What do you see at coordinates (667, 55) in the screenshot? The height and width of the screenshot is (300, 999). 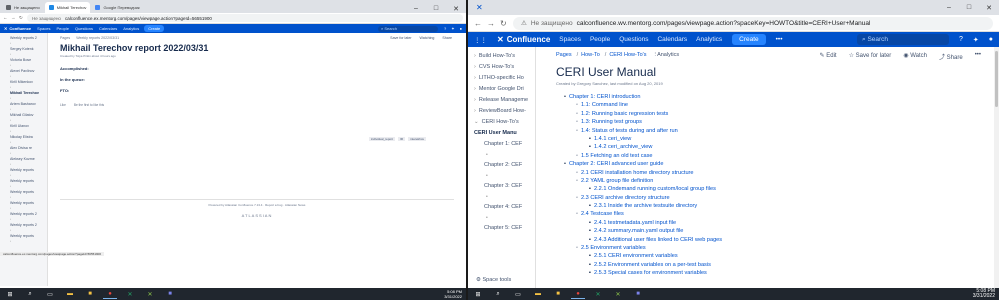 I see `analytics-link: ⫶ Analytics` at bounding box center [667, 55].